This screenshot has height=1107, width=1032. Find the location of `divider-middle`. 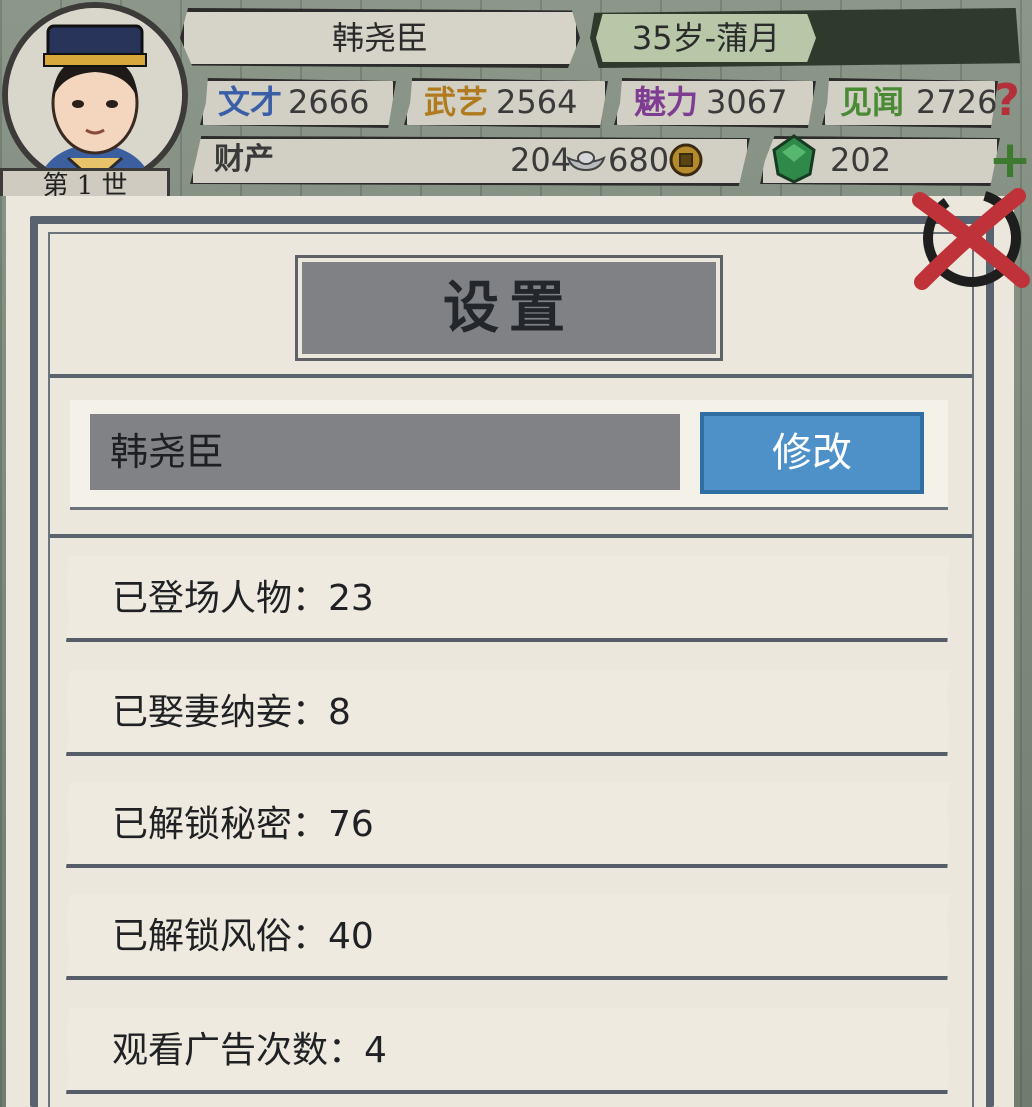

divider-middle is located at coordinates (511, 536).